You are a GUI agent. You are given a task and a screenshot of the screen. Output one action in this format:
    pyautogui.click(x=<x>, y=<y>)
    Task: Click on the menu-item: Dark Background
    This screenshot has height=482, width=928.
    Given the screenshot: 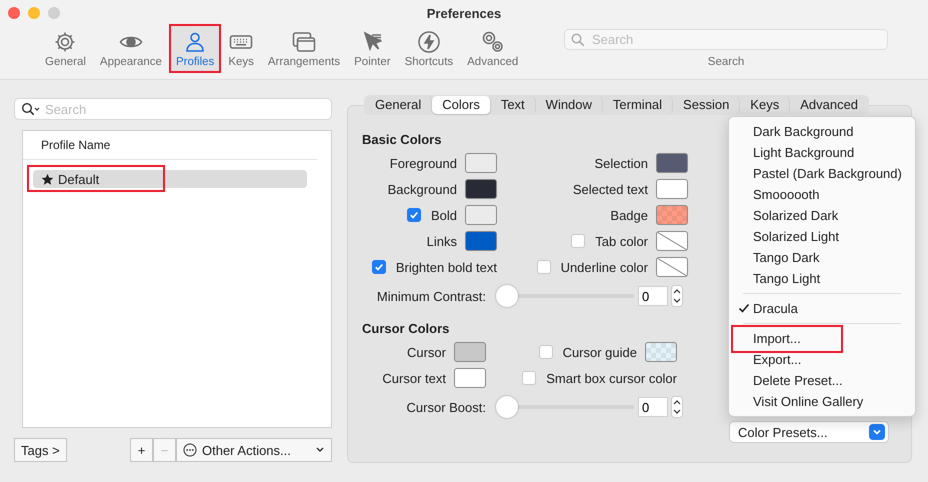 What is the action you would take?
    pyautogui.click(x=822, y=131)
    